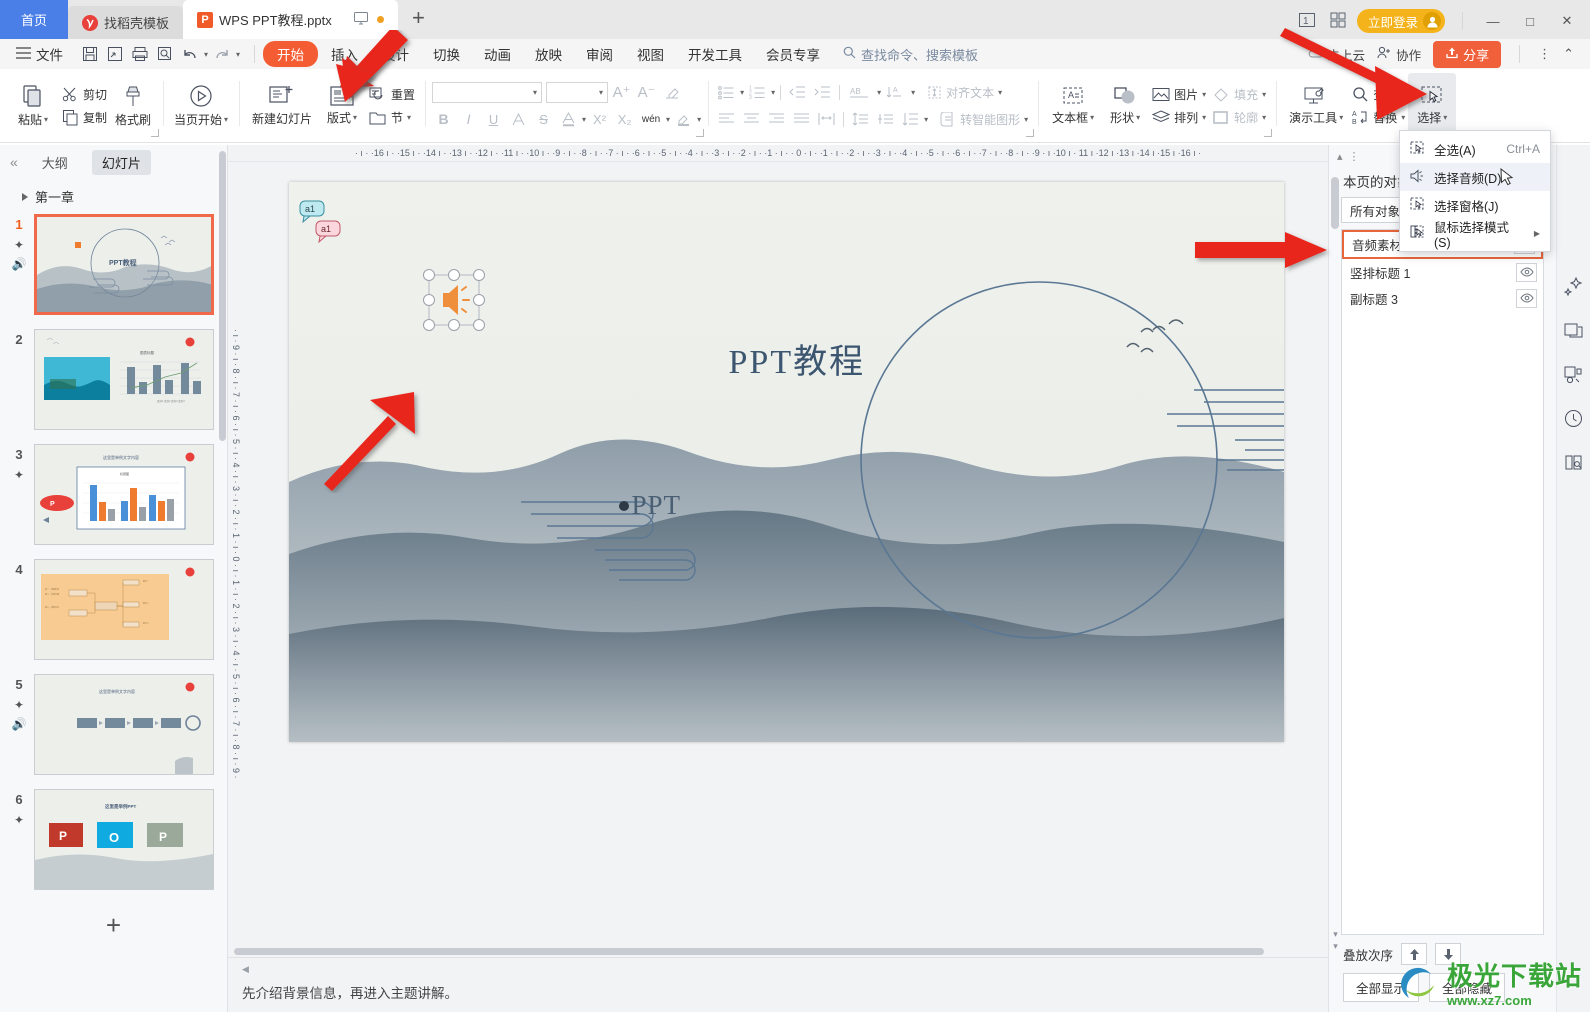 Image resolution: width=1590 pixels, height=1012 pixels. I want to click on clipboard-dialog-launcher, so click(155, 133).